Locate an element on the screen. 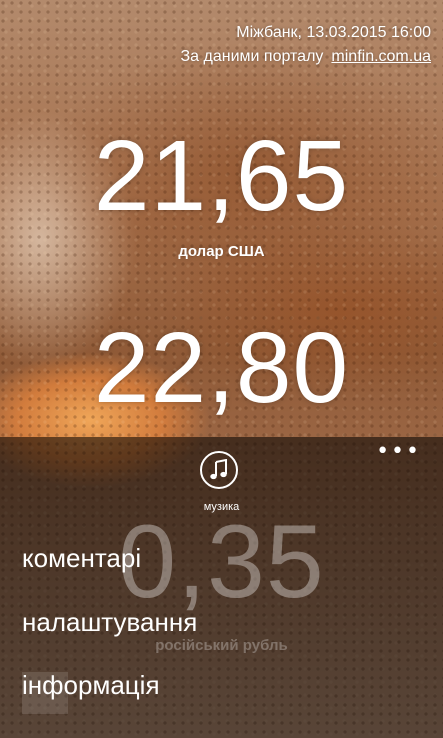 This screenshot has height=738, width=443. music-button is located at coordinates (219, 470).